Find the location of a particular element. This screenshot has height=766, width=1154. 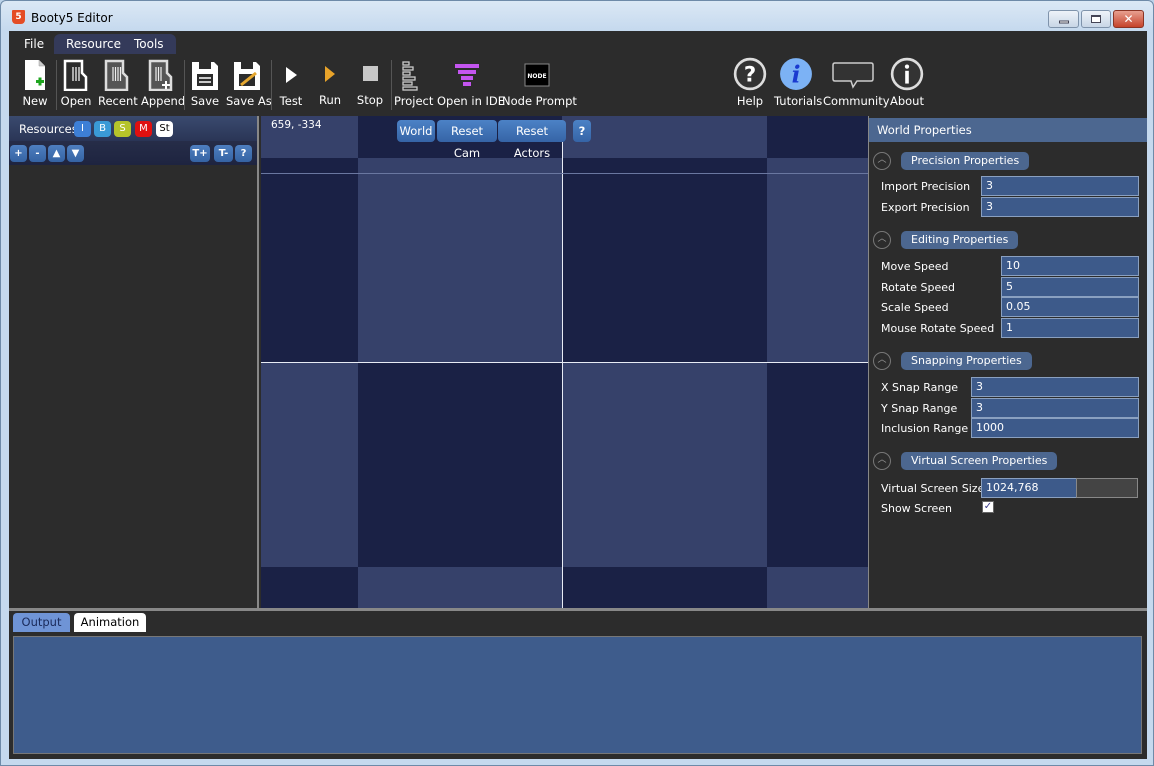

virtual-screen-section-title: Virtual Screen Properties is located at coordinates (979, 461).